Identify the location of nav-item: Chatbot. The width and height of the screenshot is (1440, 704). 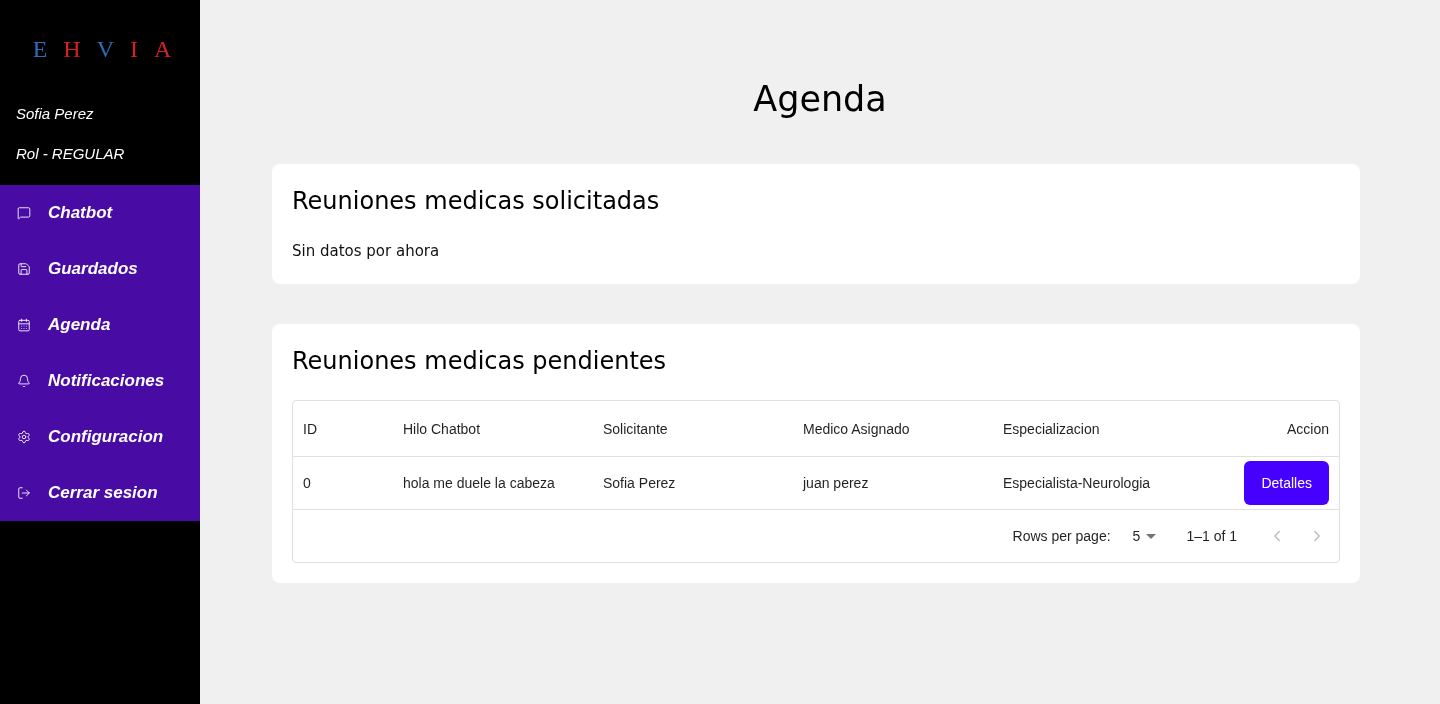
(100, 213).